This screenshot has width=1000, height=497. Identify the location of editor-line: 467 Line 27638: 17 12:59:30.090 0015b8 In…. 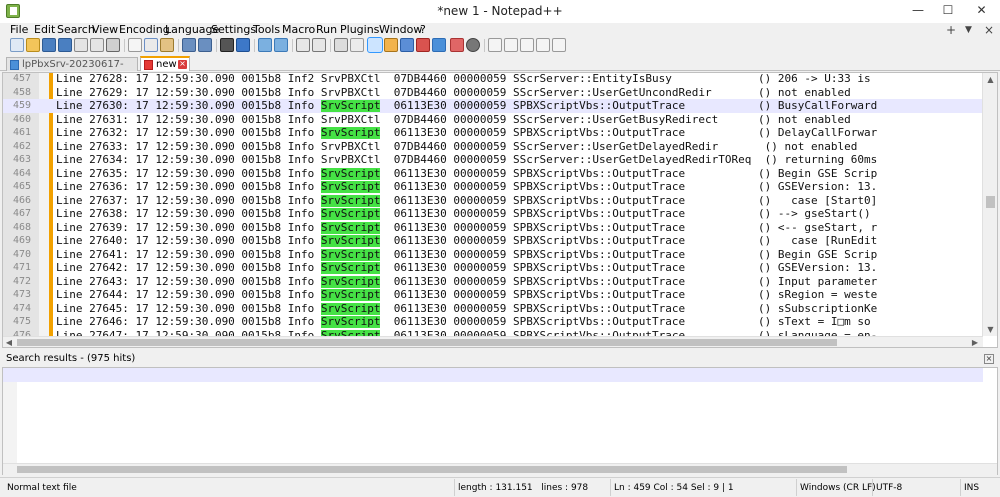
(493, 214).